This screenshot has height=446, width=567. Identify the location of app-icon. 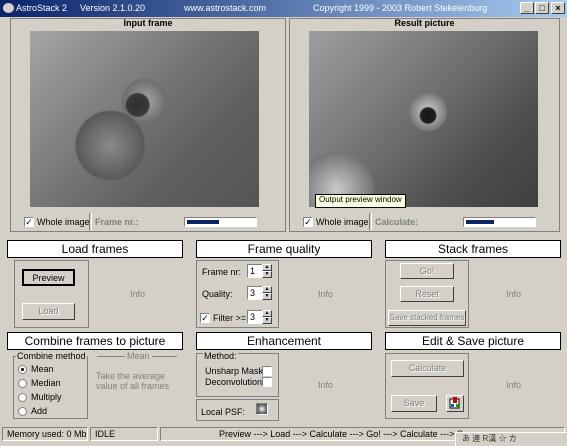
(8, 8).